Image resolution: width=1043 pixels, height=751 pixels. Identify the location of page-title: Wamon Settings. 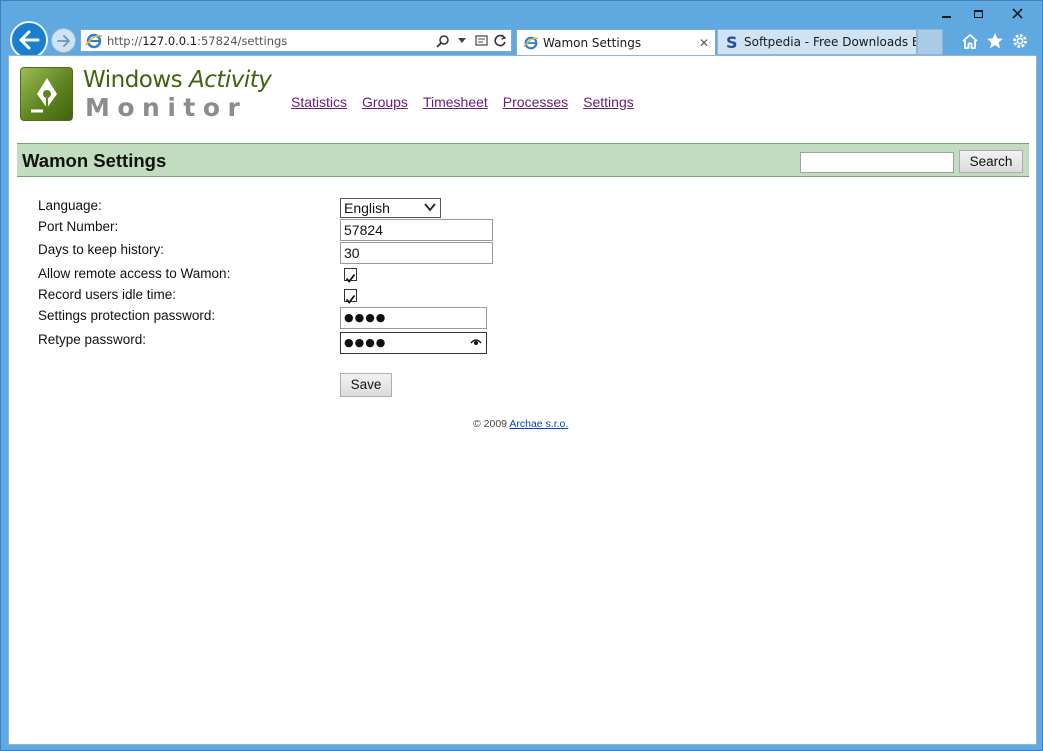
(94, 160).